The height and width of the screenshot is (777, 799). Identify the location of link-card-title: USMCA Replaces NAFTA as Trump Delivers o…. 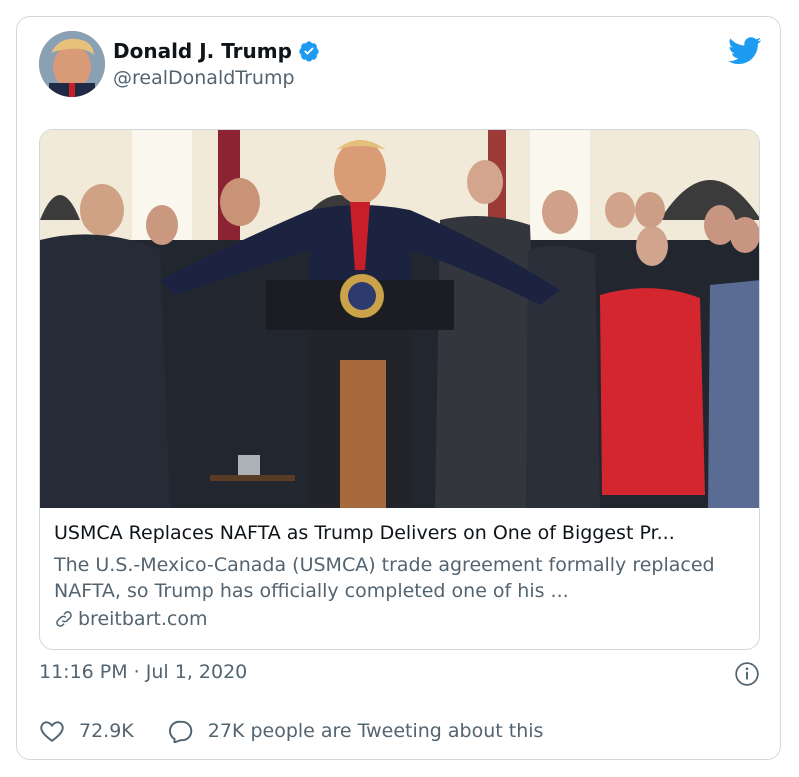
(401, 533).